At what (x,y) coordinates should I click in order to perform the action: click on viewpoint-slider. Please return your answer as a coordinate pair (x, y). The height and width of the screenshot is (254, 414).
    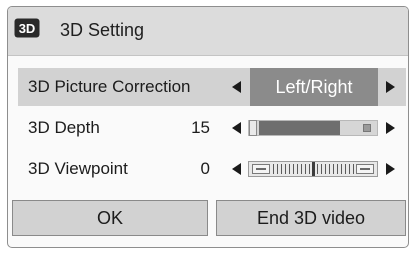
    Looking at the image, I should click on (313, 169).